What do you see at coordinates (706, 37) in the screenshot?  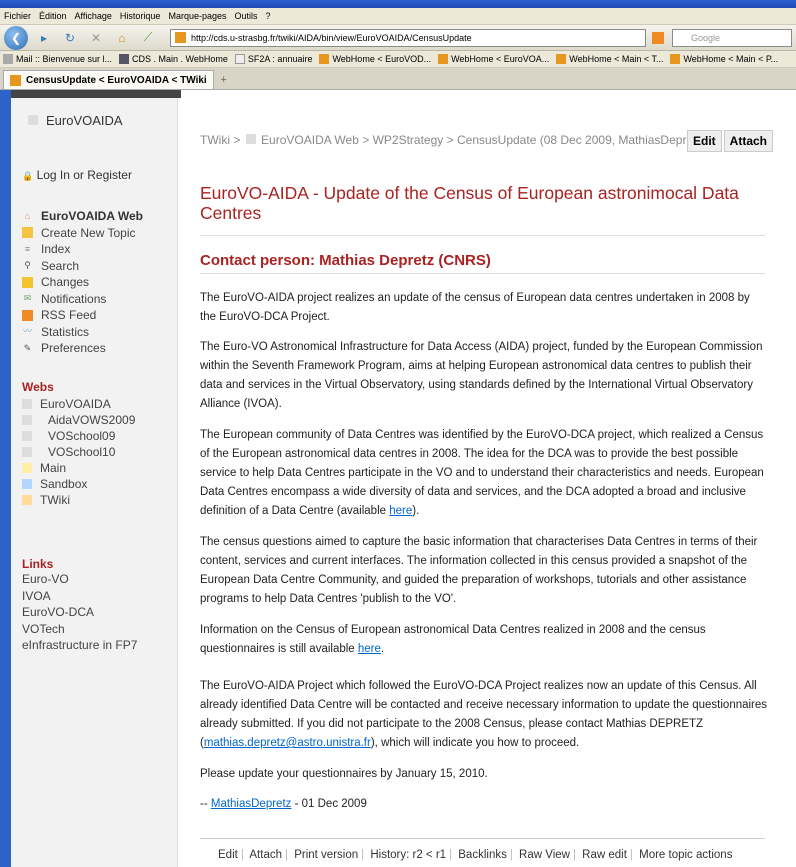 I see `search-placeholder: Google` at bounding box center [706, 37].